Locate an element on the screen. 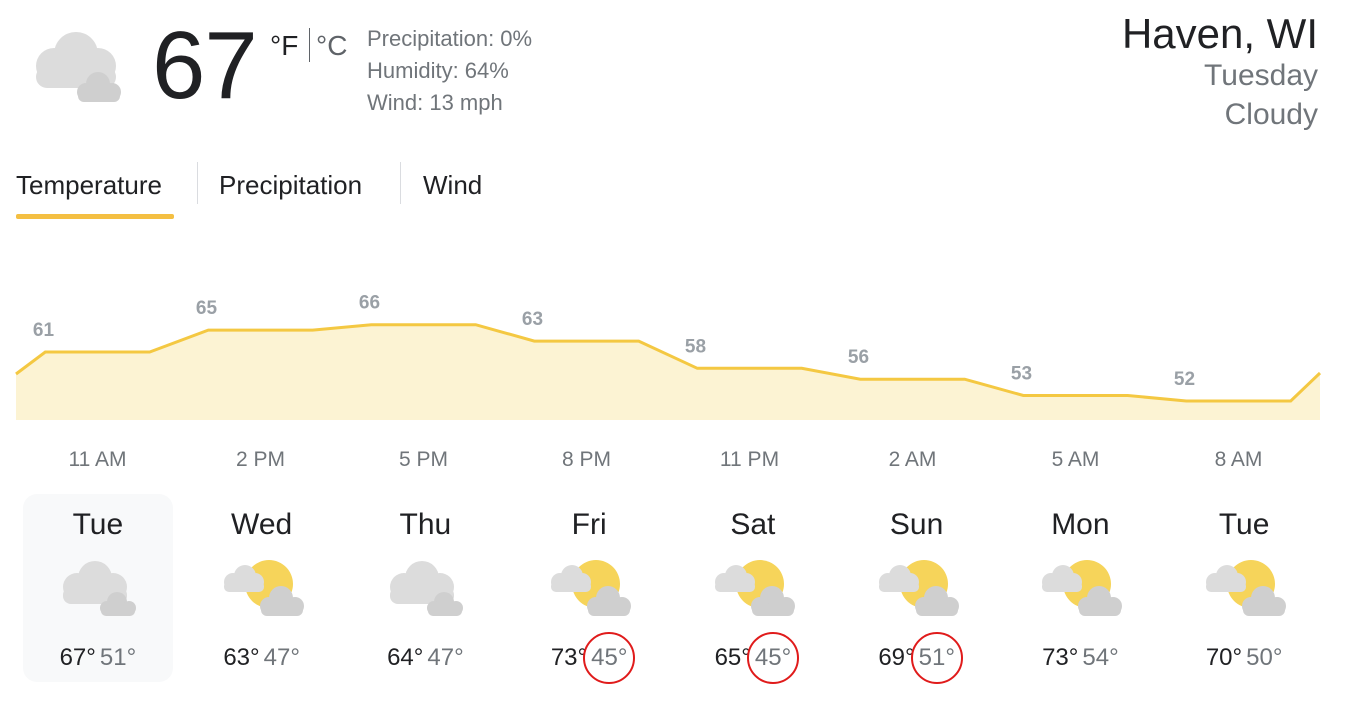  low-temperature: 50° is located at coordinates (1264, 657).